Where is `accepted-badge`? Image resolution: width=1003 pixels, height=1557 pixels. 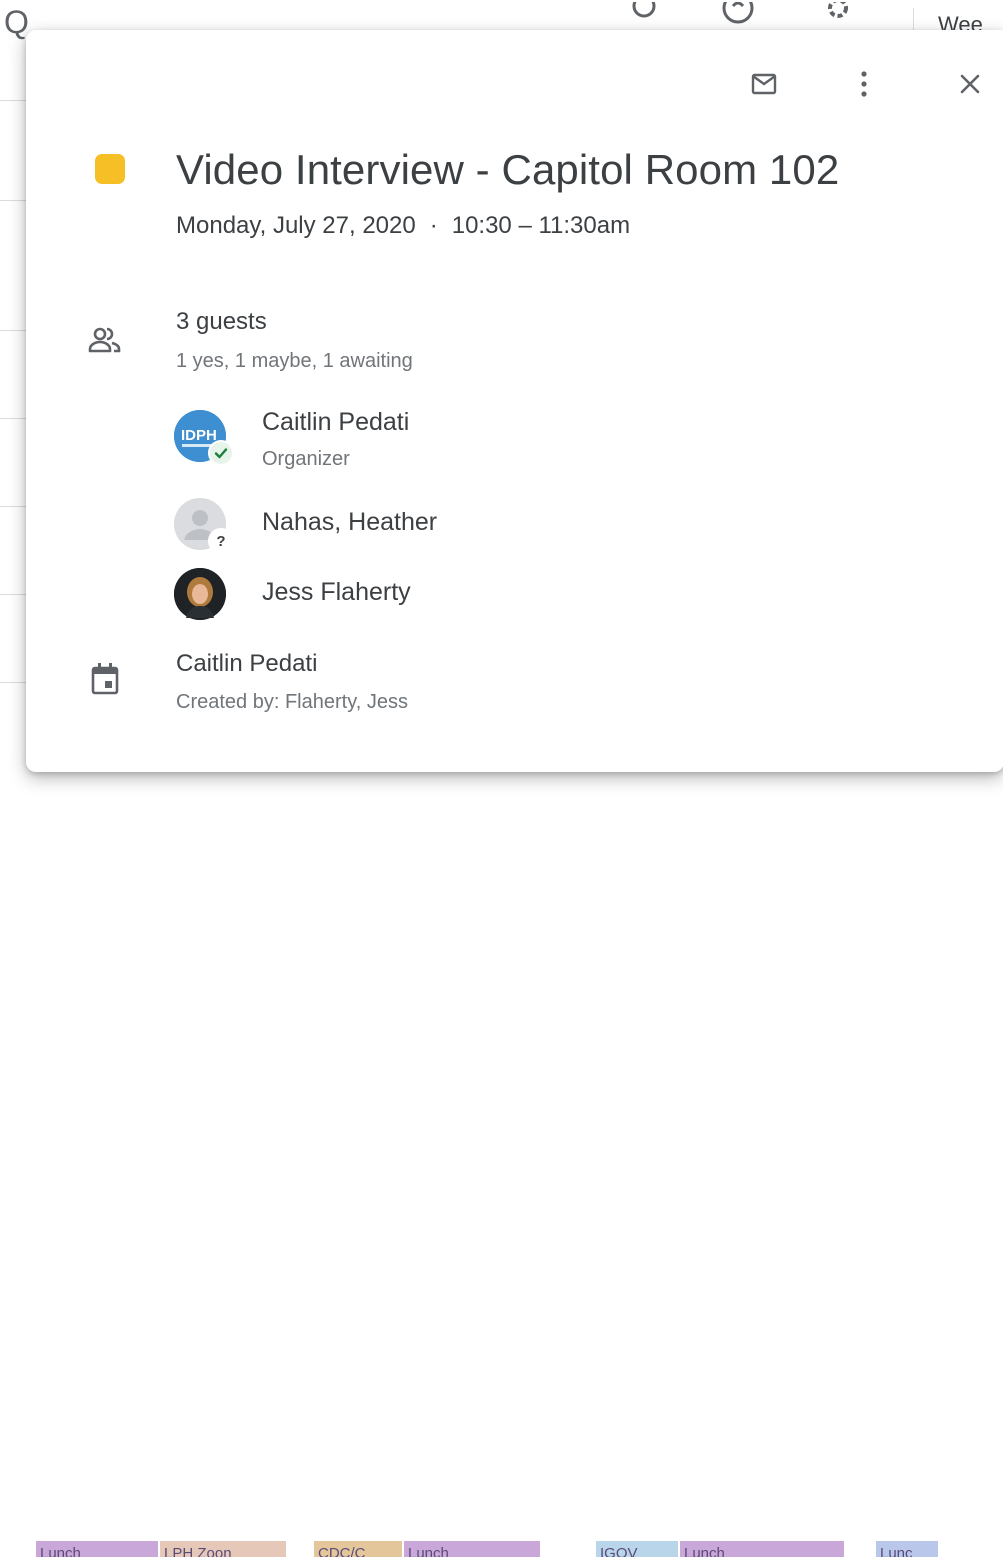
accepted-badge is located at coordinates (221, 453).